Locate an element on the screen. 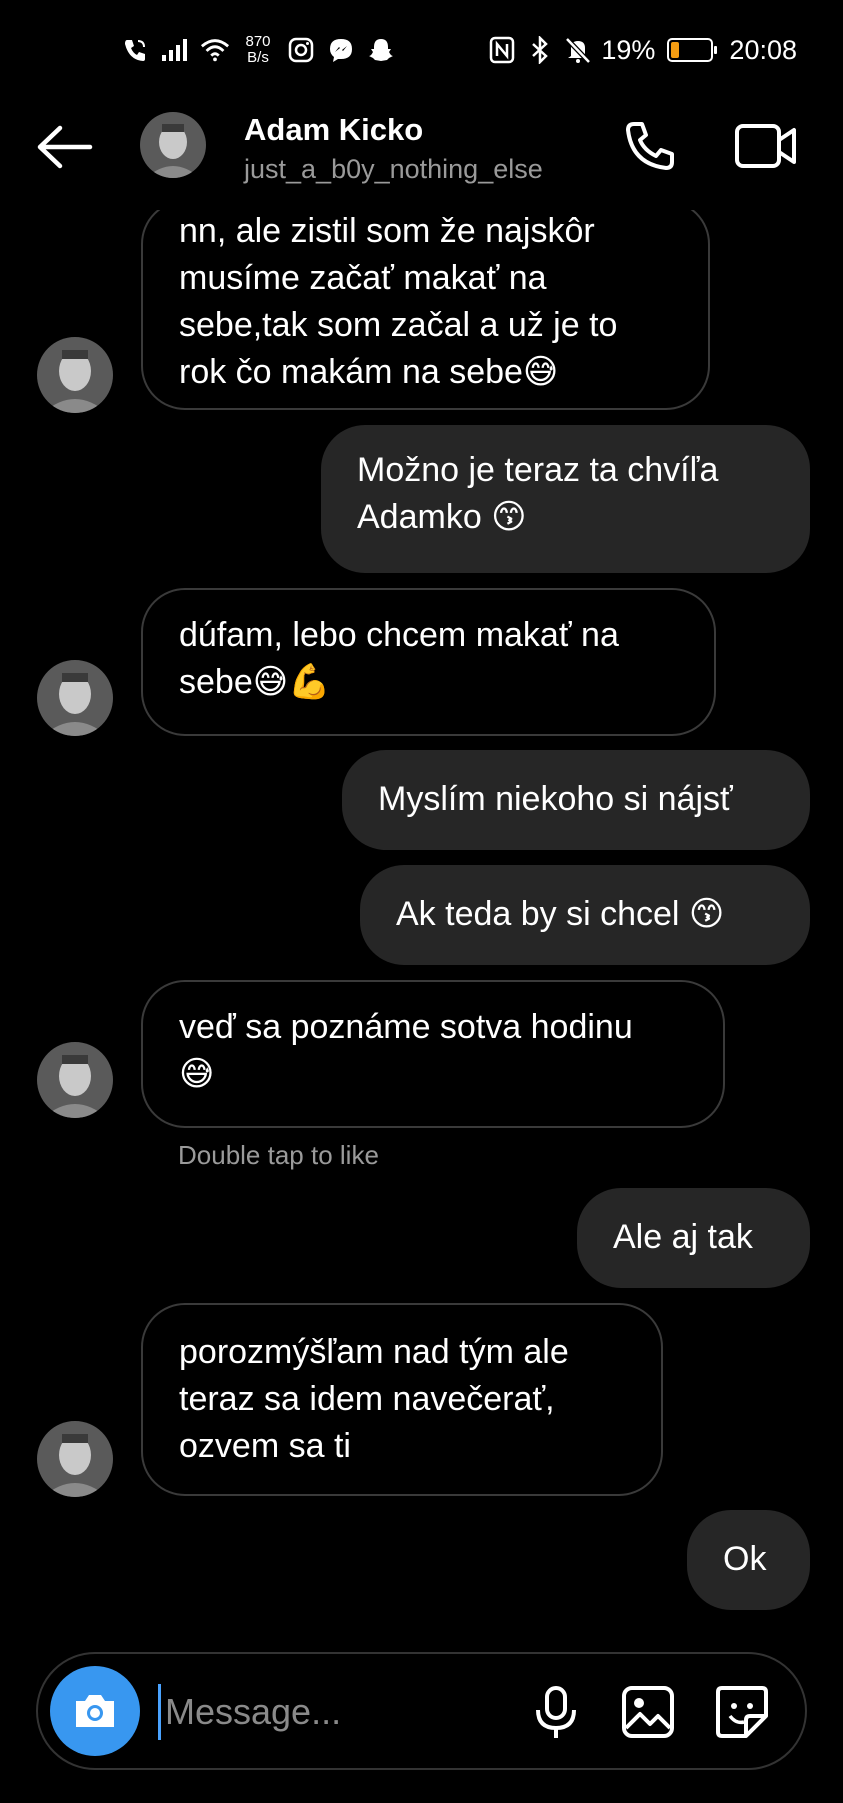 The width and height of the screenshot is (843, 1803). message-bubble-incoming: dúfam, lebo chcem makať na sebe😅💪 is located at coordinates (428, 662).